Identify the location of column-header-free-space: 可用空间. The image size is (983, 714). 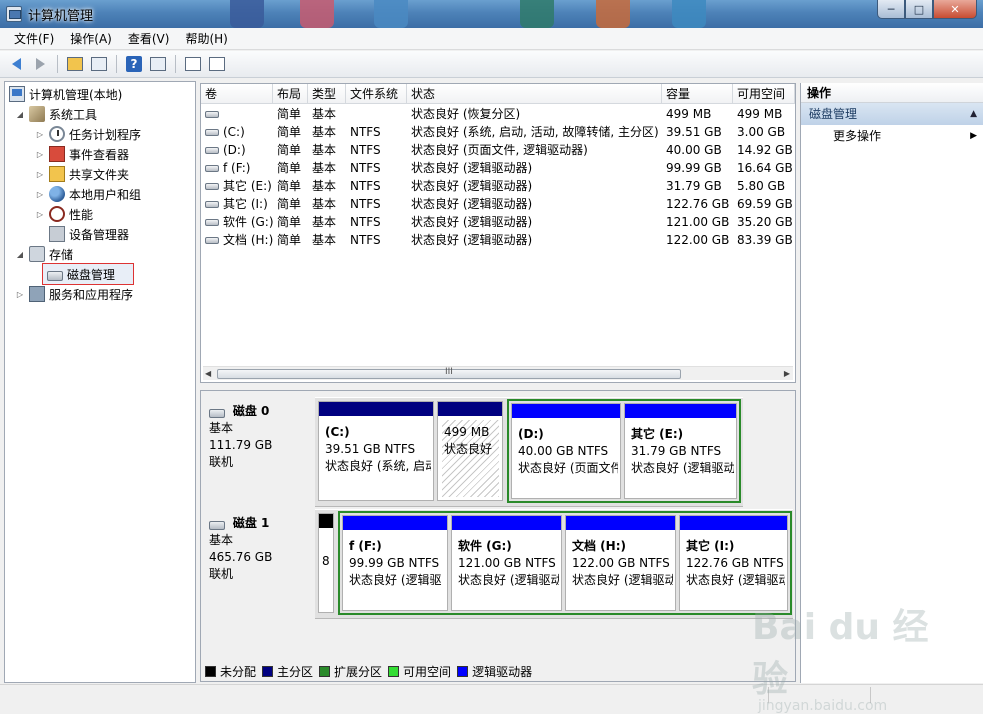
(764, 94).